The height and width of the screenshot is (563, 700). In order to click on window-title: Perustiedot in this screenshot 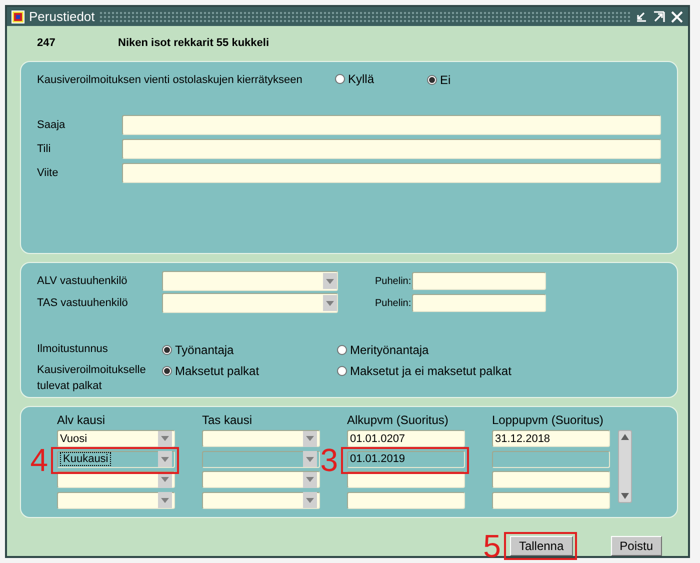, I will do `click(62, 16)`.